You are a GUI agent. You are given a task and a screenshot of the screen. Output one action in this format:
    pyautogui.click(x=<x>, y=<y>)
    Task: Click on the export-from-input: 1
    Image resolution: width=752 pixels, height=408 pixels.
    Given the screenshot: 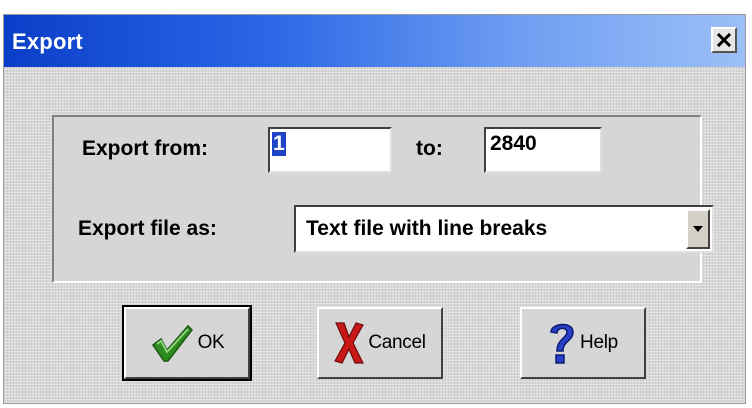 What is the action you would take?
    pyautogui.click(x=330, y=150)
    